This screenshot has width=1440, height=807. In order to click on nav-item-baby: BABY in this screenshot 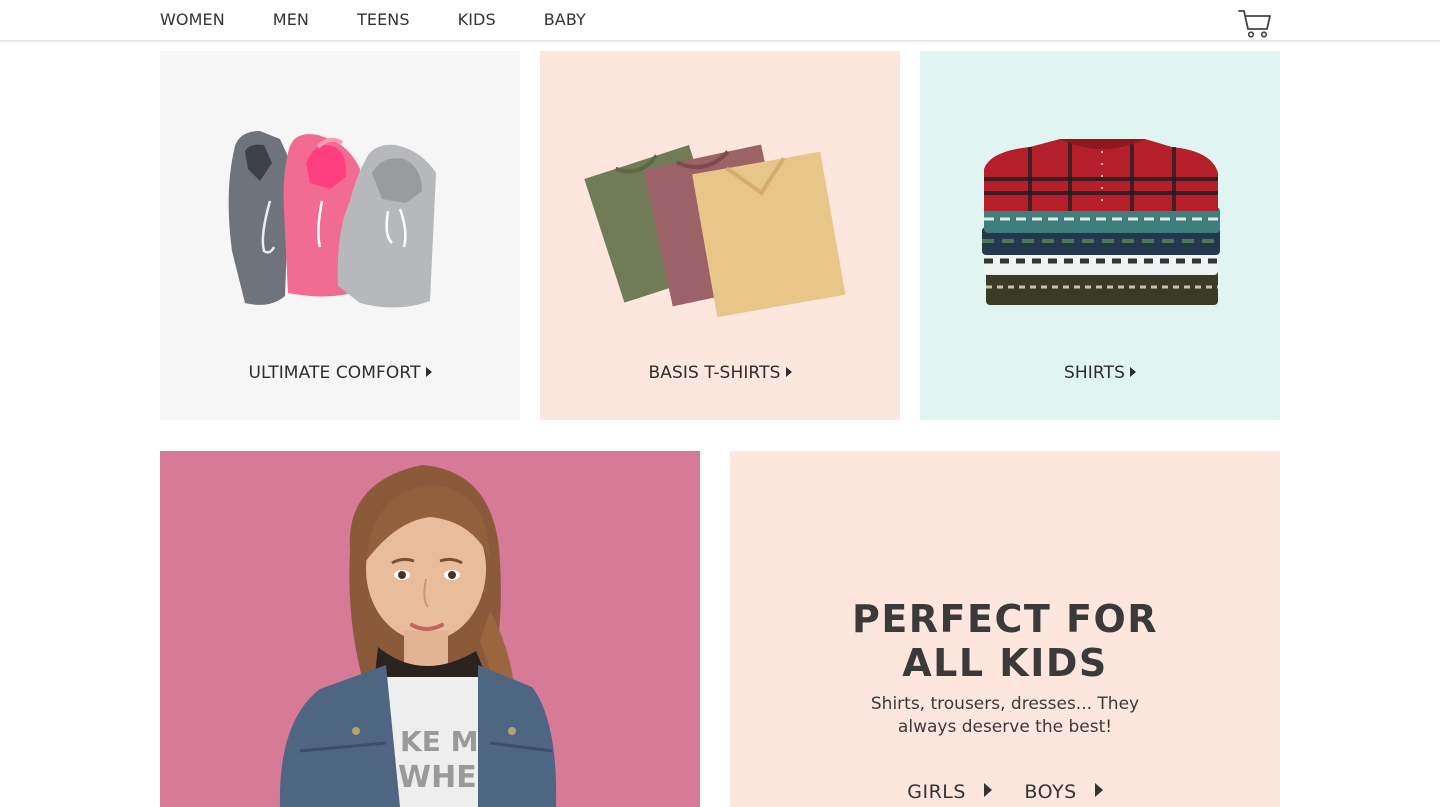, I will do `click(565, 19)`.